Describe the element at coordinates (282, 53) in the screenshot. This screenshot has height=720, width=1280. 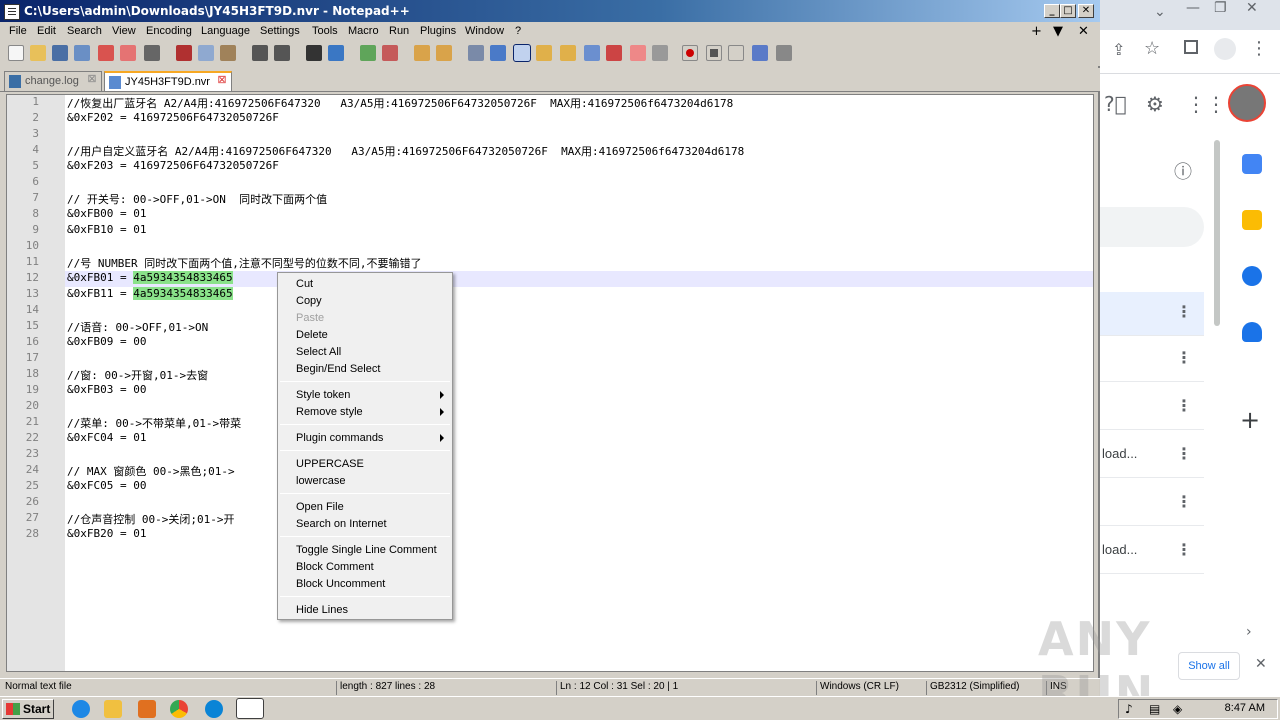
I see `redo-icon` at that location.